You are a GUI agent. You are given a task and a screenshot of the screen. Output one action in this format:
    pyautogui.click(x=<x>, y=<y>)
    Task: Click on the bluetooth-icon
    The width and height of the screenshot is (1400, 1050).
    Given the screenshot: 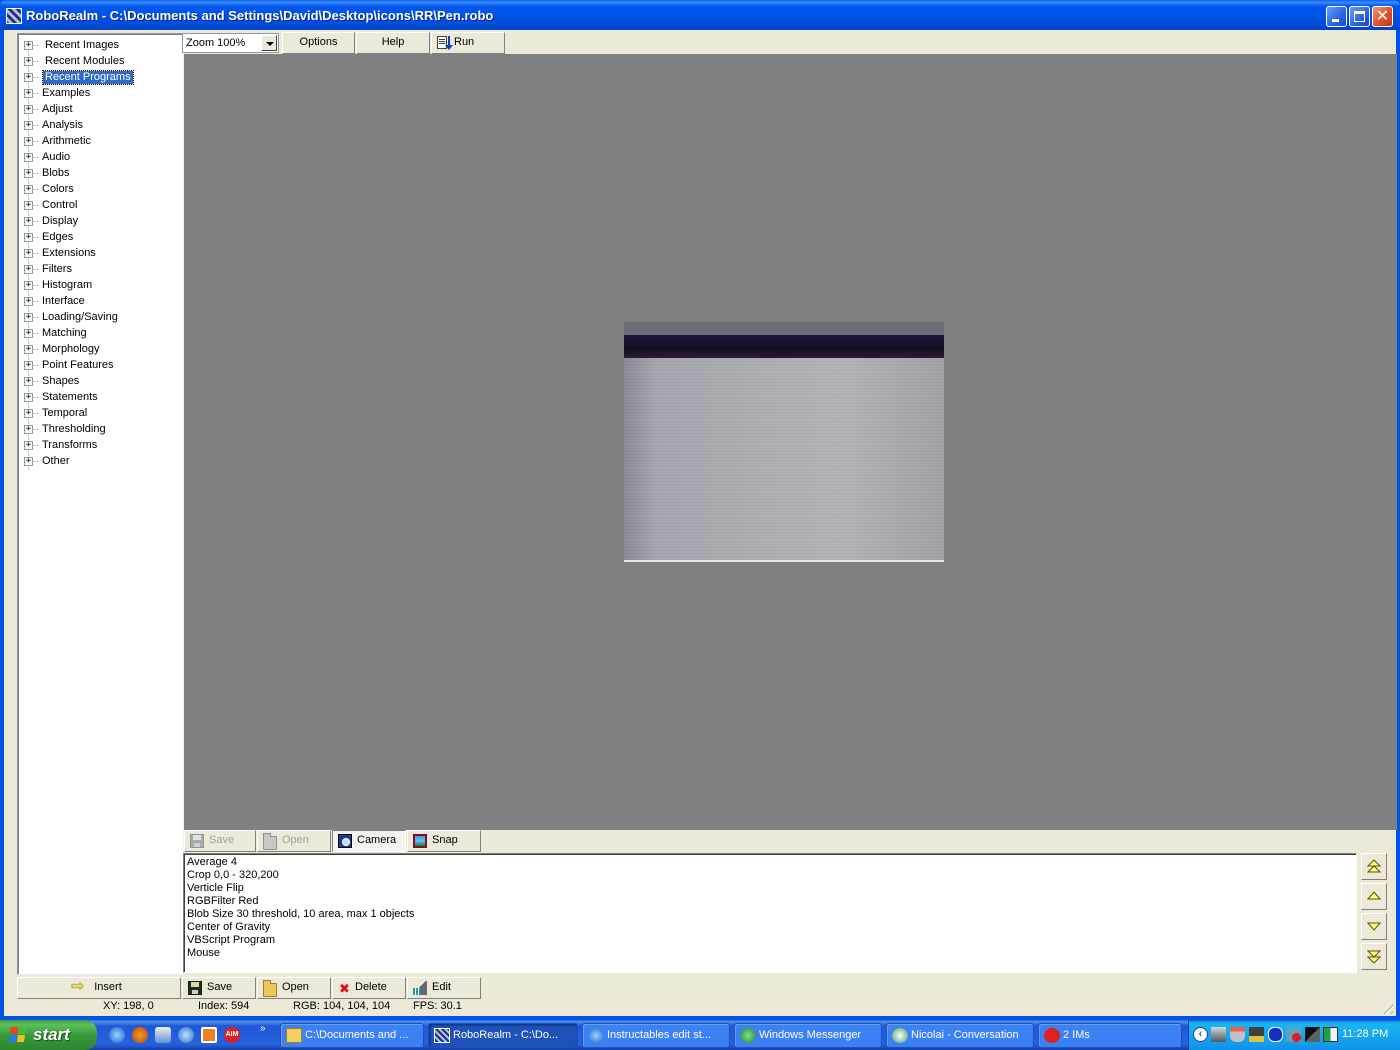 What is the action you would take?
    pyautogui.click(x=1275, y=1034)
    